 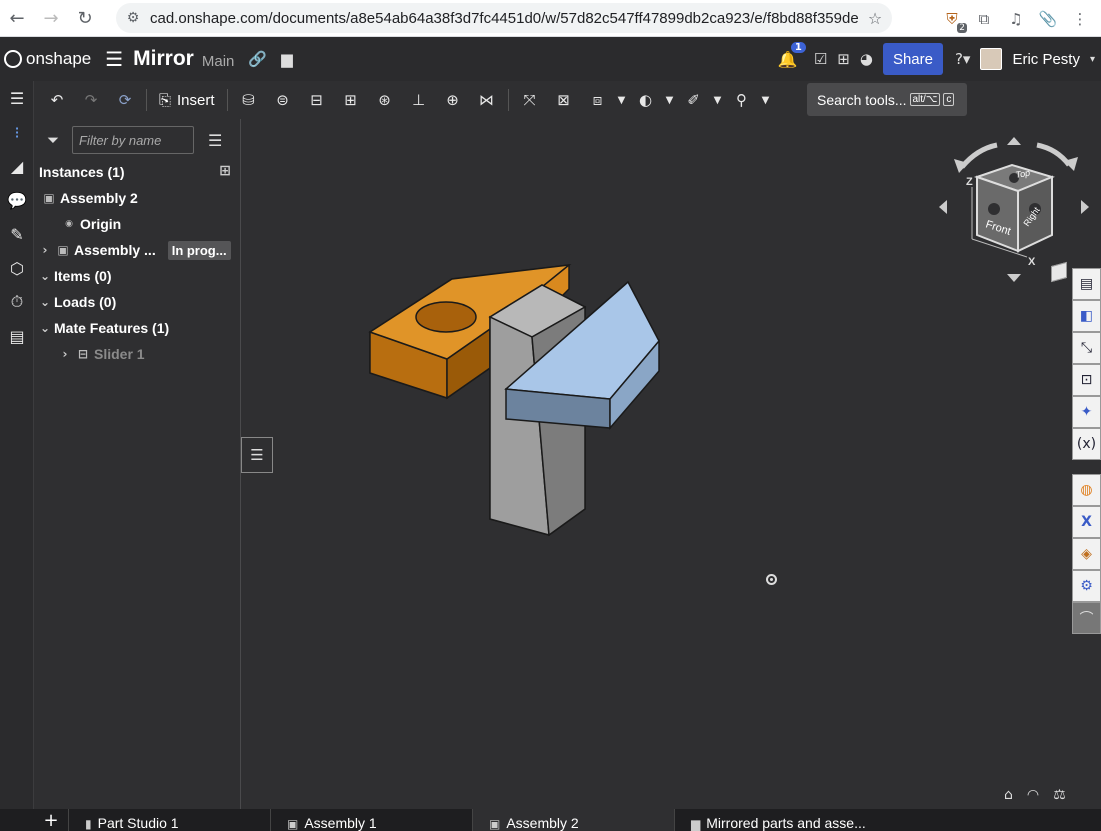 I want to click on browser-menu-icon: ⋮, so click(x=1080, y=19).